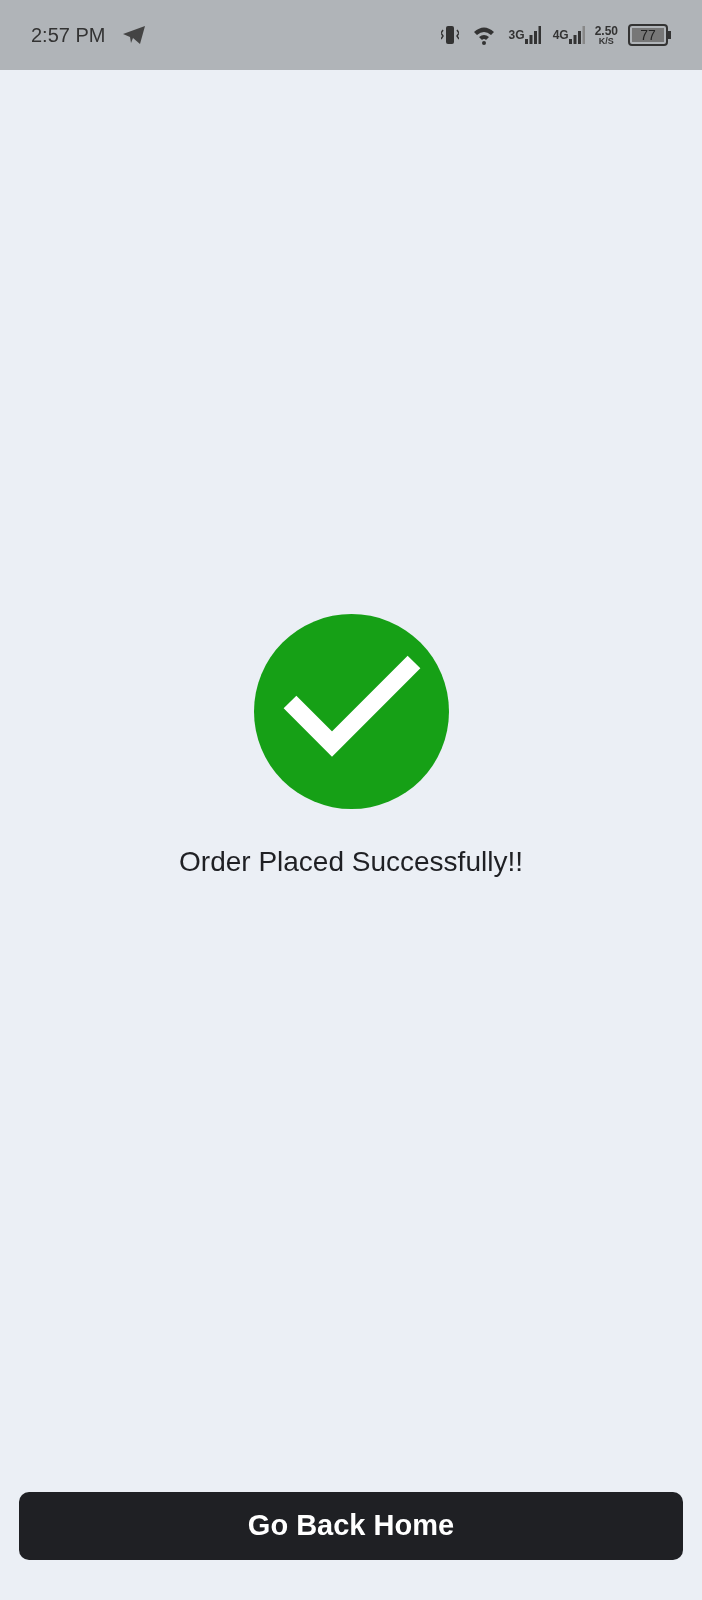 This screenshot has width=702, height=1600. Describe the element at coordinates (484, 35) in the screenshot. I see `wifi-icon` at that location.